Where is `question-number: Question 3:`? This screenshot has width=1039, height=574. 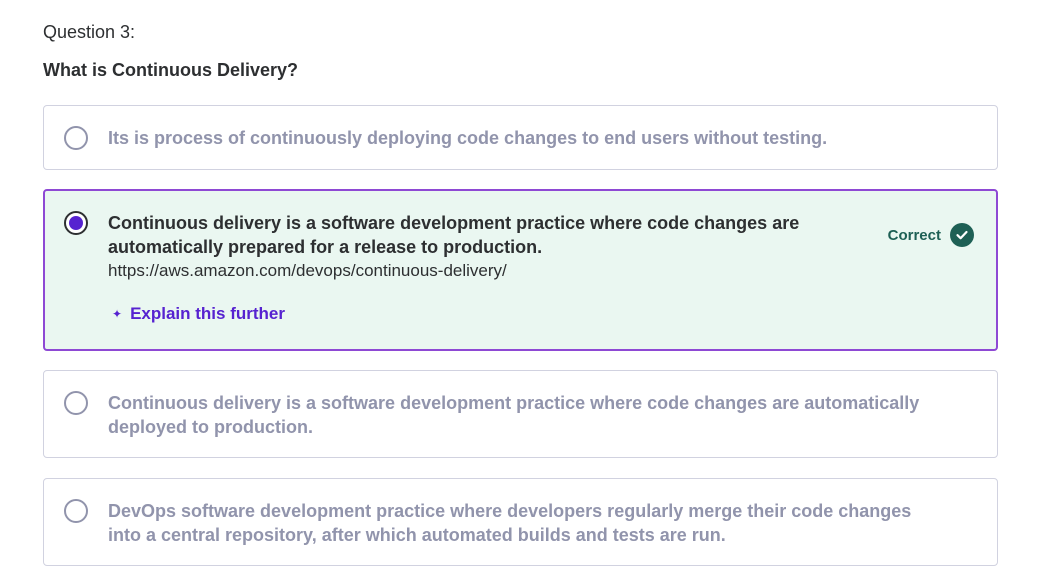
question-number: Question 3: is located at coordinates (89, 32).